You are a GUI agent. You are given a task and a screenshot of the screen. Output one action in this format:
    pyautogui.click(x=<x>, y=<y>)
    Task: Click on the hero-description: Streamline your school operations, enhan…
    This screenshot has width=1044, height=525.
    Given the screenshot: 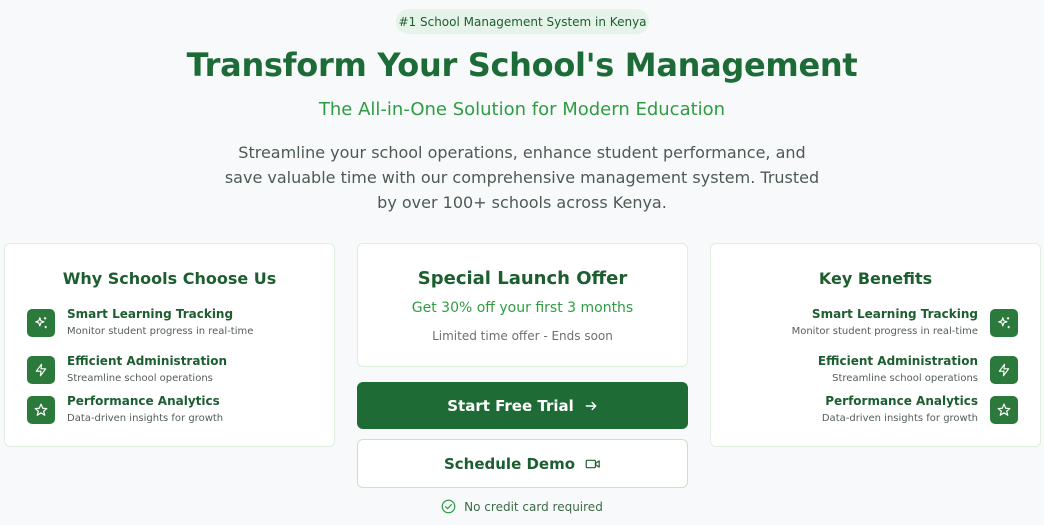 What is the action you would take?
    pyautogui.click(x=522, y=177)
    